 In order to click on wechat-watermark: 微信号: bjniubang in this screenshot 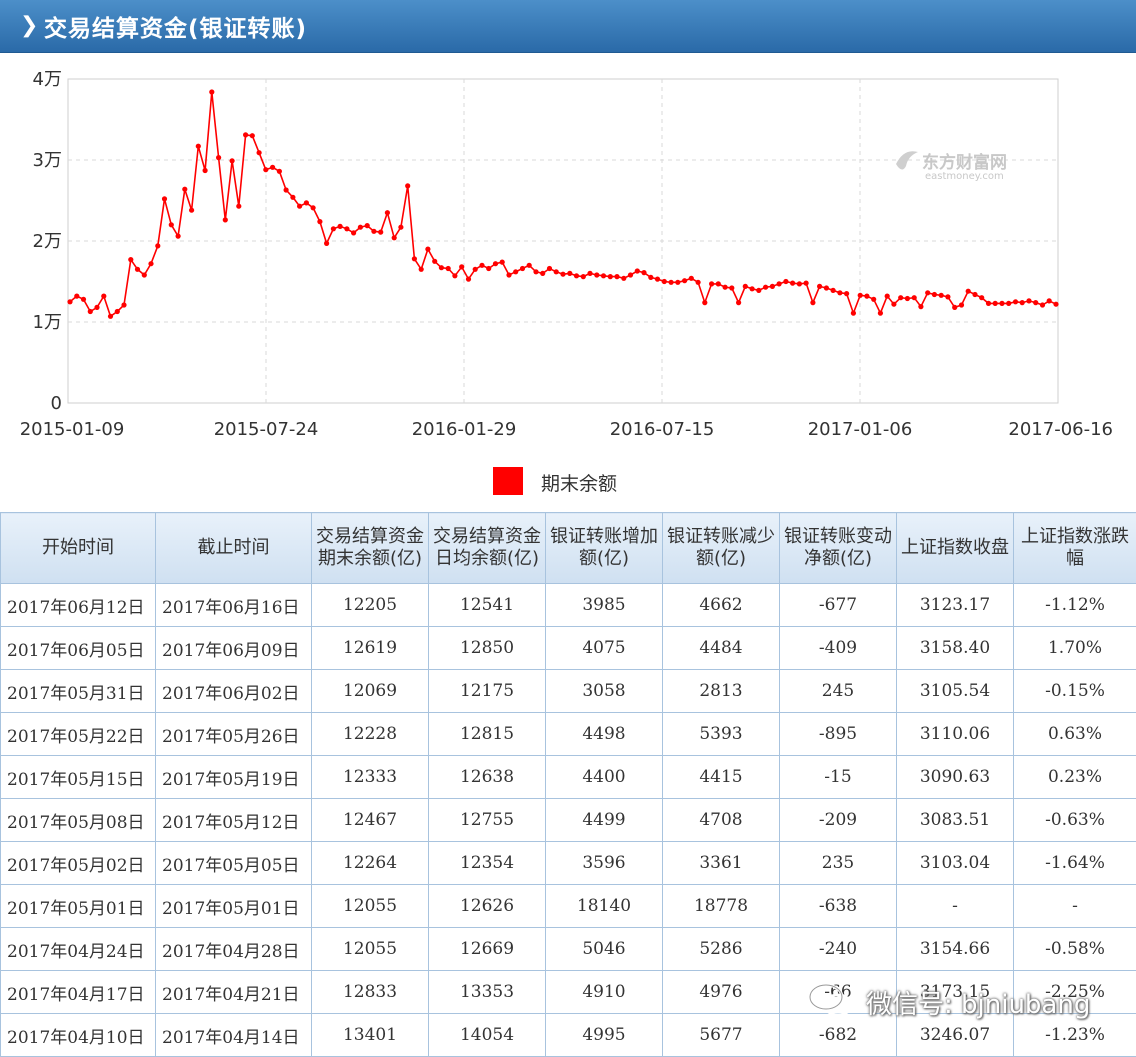, I will do `click(958, 1000)`.